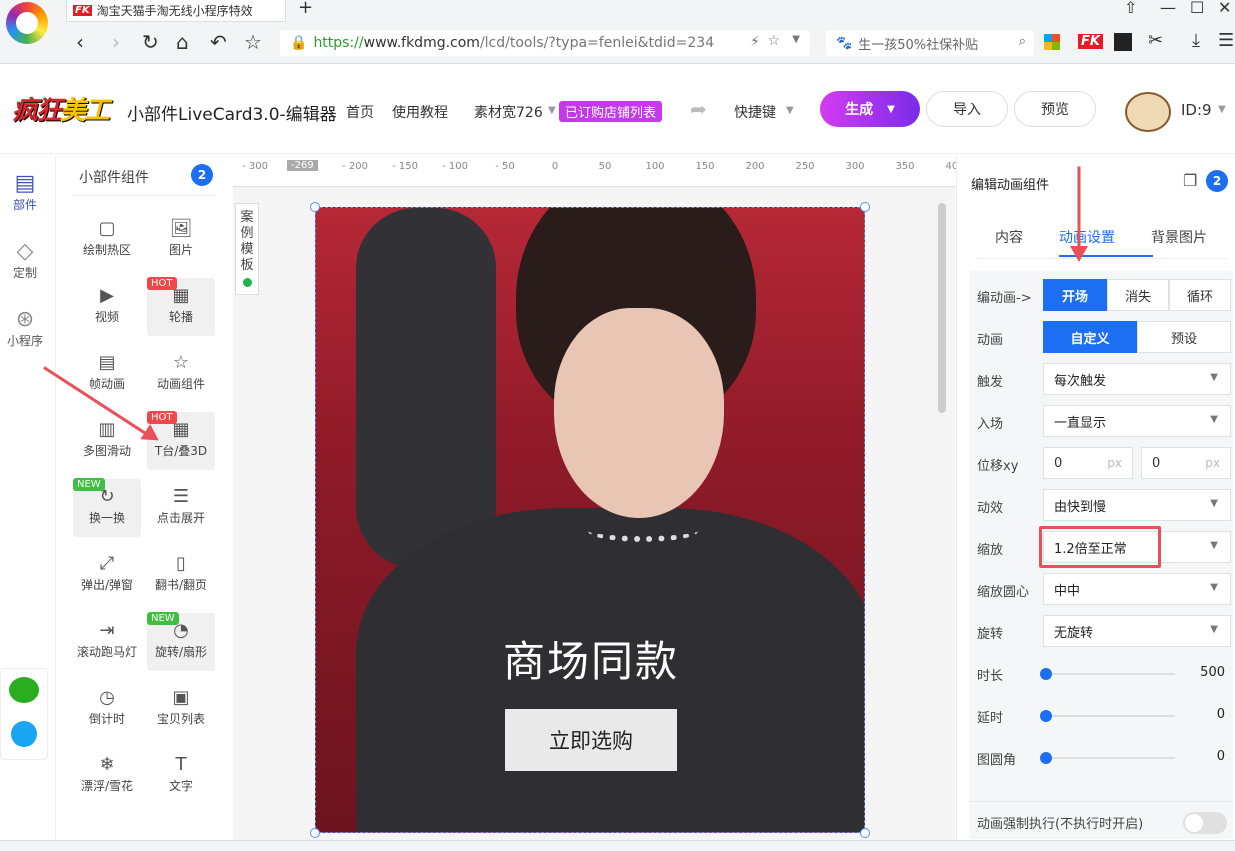 This screenshot has width=1235, height=851. I want to click on offset-y-input: 0 px, so click(1186, 463).